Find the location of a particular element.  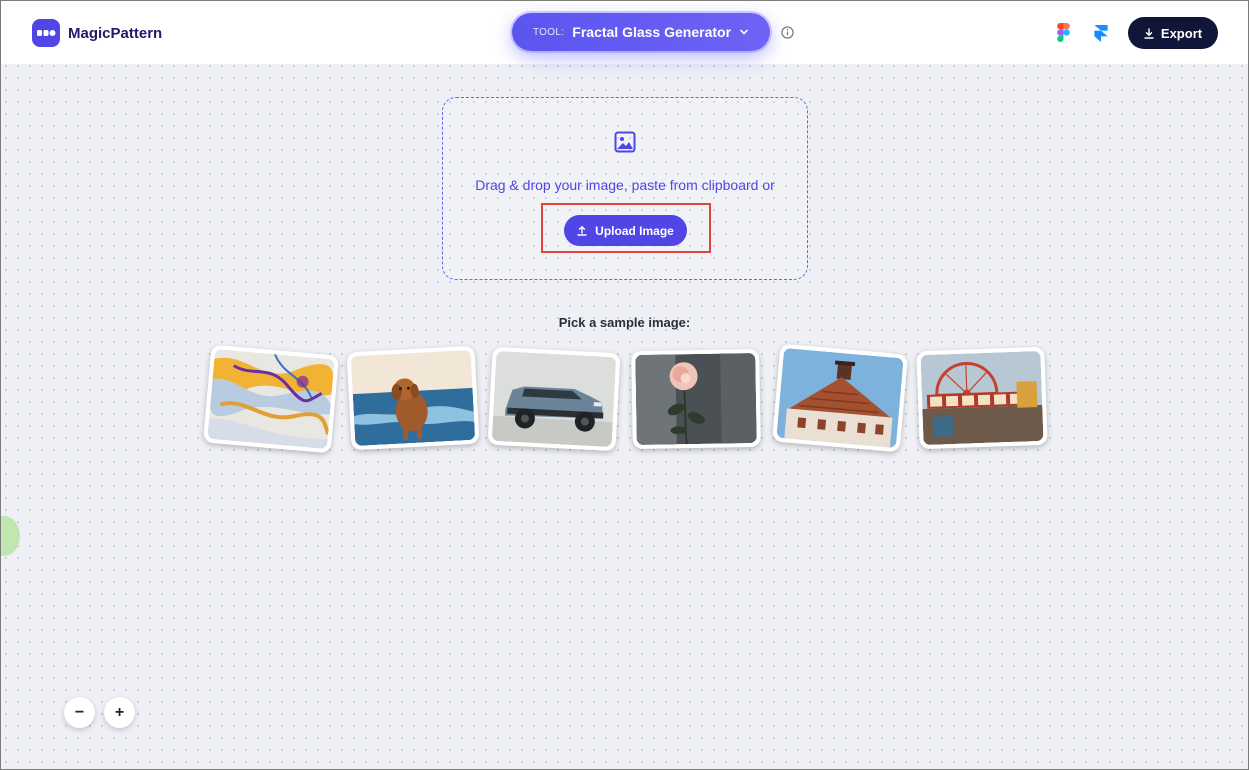

zoom-out-label: − is located at coordinates (79, 712).